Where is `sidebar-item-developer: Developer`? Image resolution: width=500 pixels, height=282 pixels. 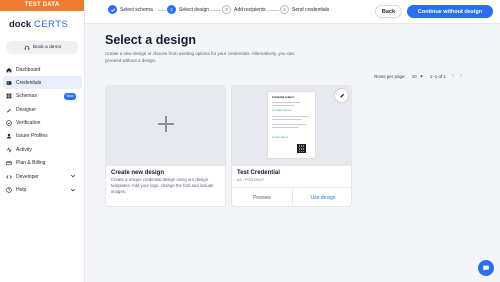
sidebar-item-developer: Developer is located at coordinates (42, 176).